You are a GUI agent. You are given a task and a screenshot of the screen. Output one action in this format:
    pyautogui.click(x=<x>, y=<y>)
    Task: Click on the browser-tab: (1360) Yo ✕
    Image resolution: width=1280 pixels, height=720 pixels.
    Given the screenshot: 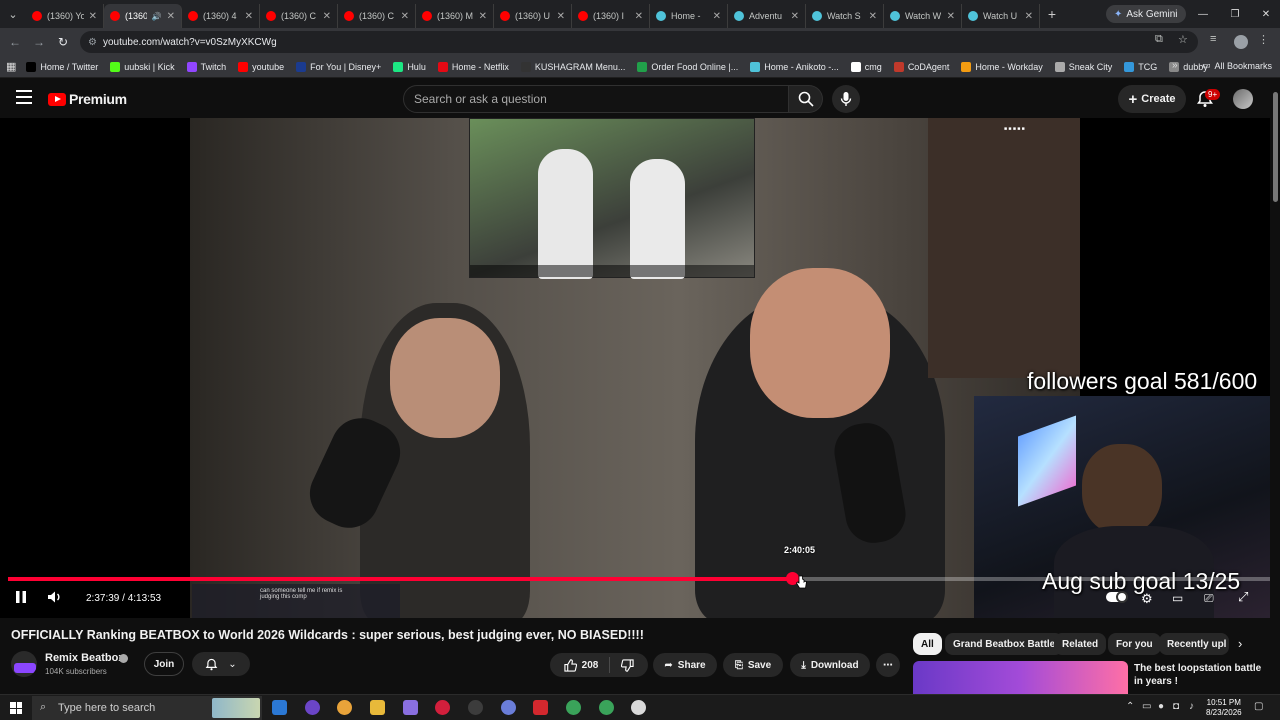 What is the action you would take?
    pyautogui.click(x=65, y=16)
    